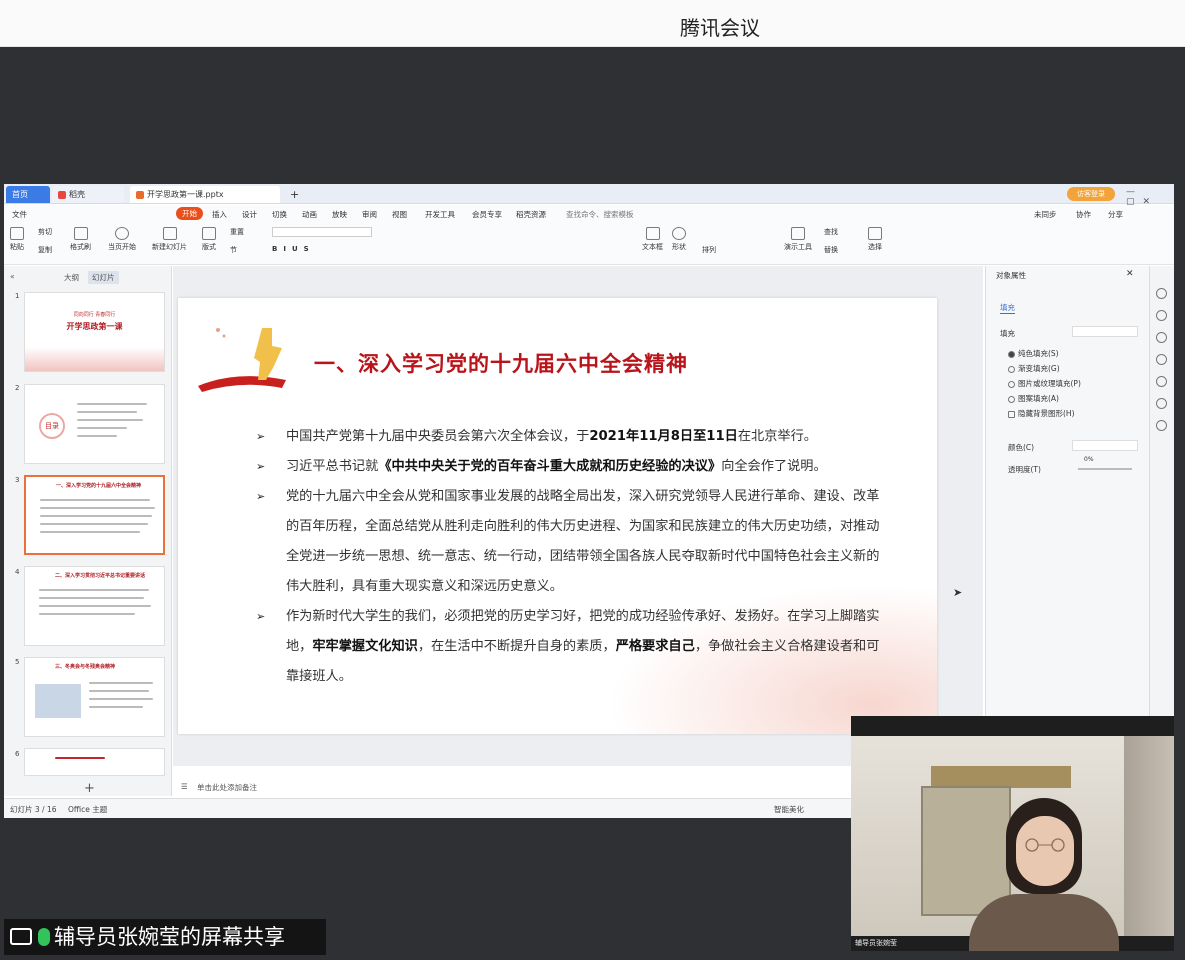 The width and height of the screenshot is (1185, 960). Describe the element at coordinates (44, 937) in the screenshot. I see `microphone-icon` at that location.